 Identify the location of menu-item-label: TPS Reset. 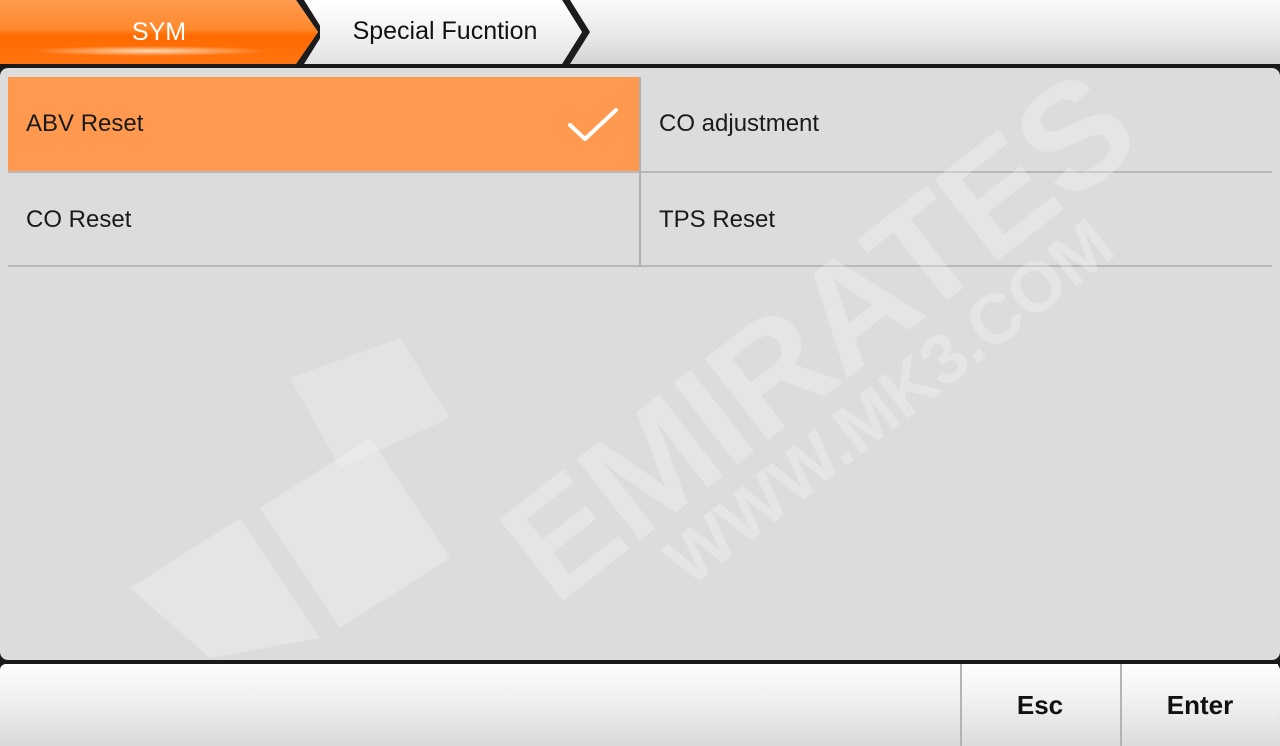
(717, 219).